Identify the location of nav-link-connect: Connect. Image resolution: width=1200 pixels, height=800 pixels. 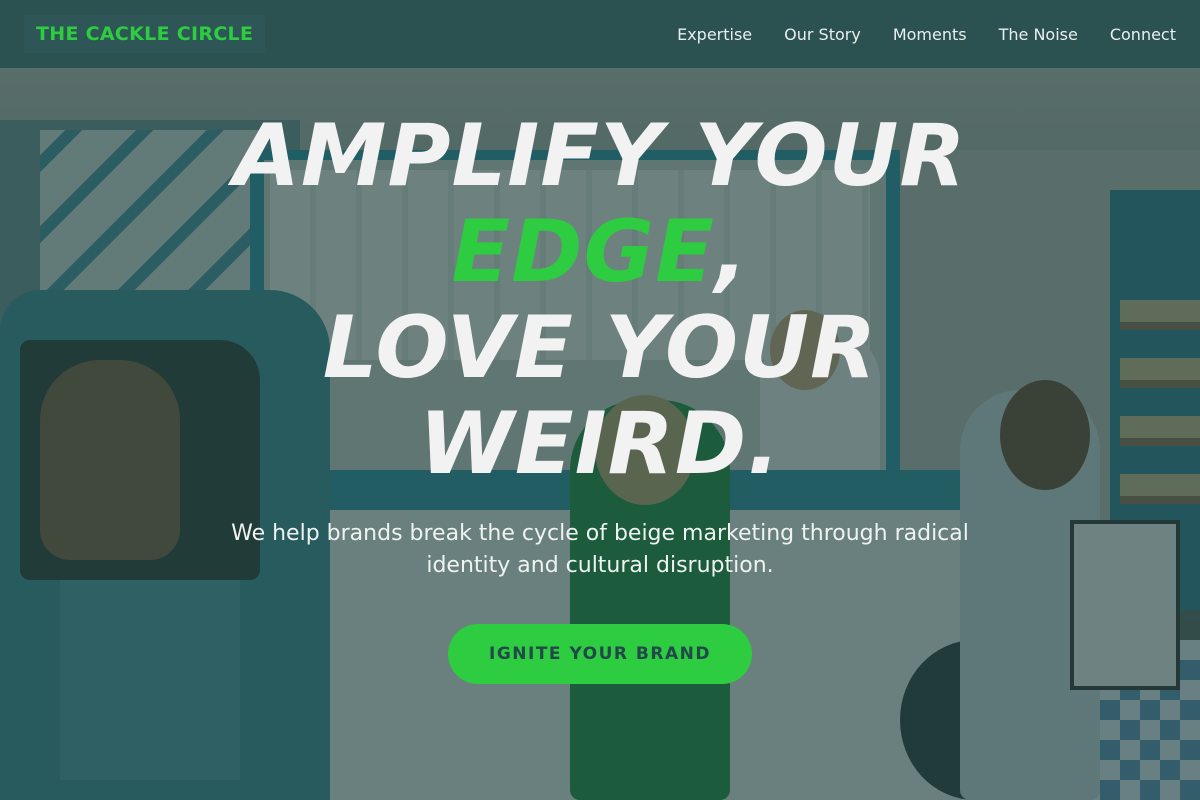
(1143, 34).